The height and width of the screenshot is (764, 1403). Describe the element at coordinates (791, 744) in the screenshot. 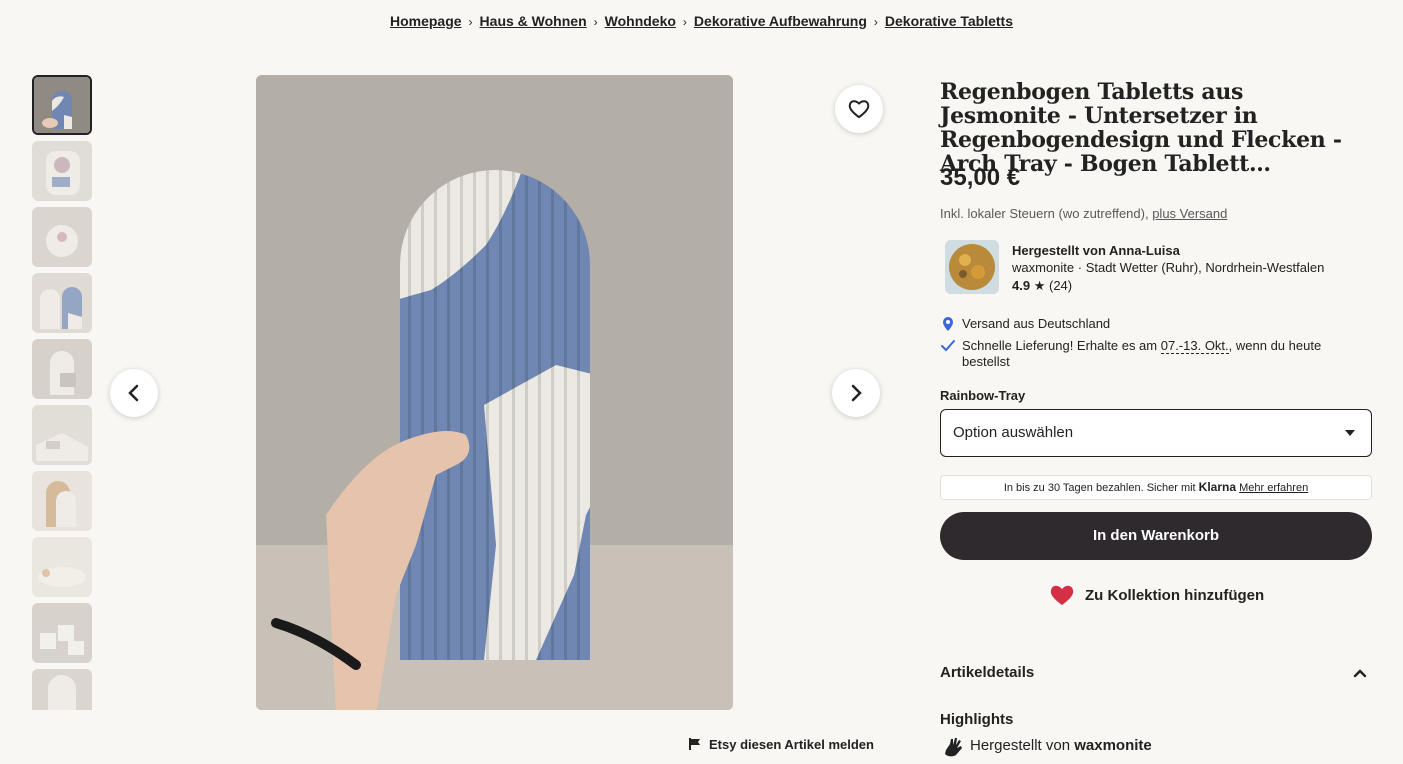

I see `report-item-label: Etsy diesen Artikel melden` at that location.